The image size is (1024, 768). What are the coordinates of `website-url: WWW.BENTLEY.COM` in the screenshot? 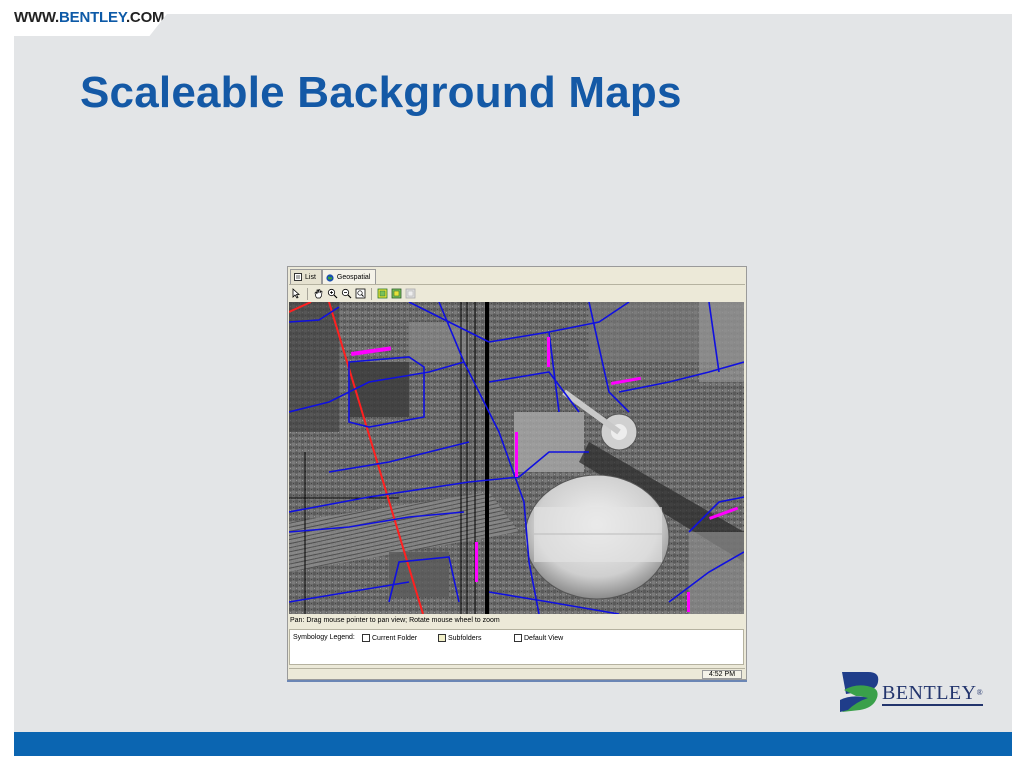 It's located at (89, 17).